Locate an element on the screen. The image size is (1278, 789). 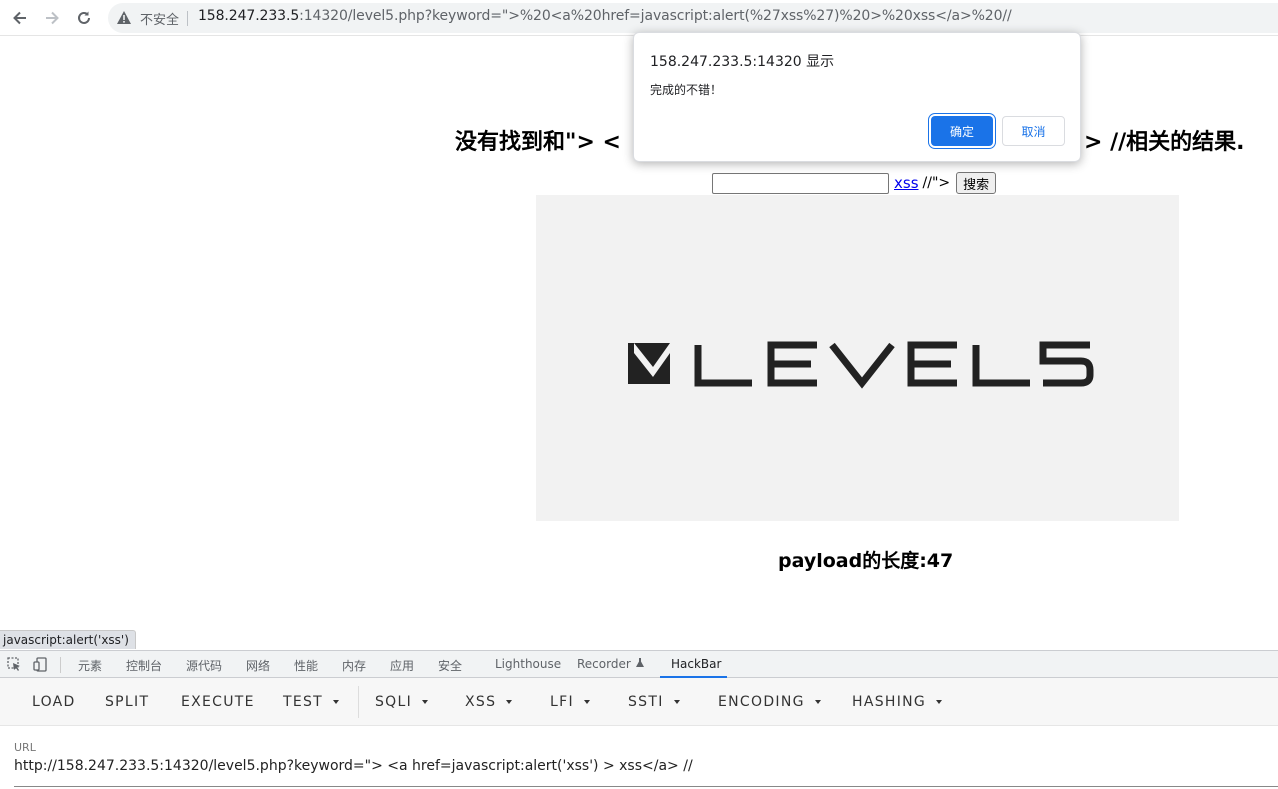
sqli-menu-button: SQLI is located at coordinates (402, 702).